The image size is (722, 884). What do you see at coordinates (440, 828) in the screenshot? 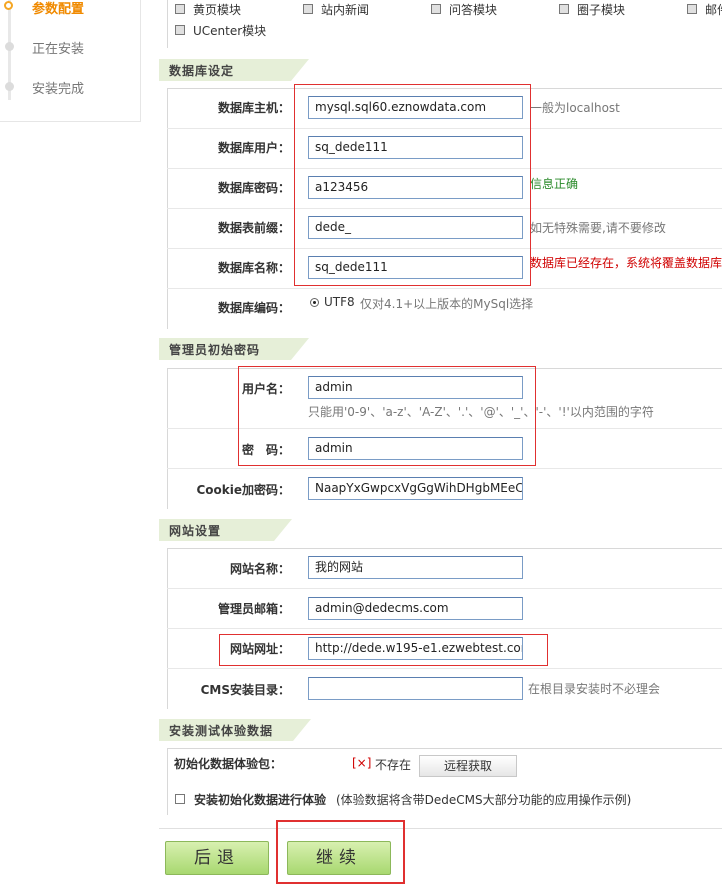
I see `footer-divider` at bounding box center [440, 828].